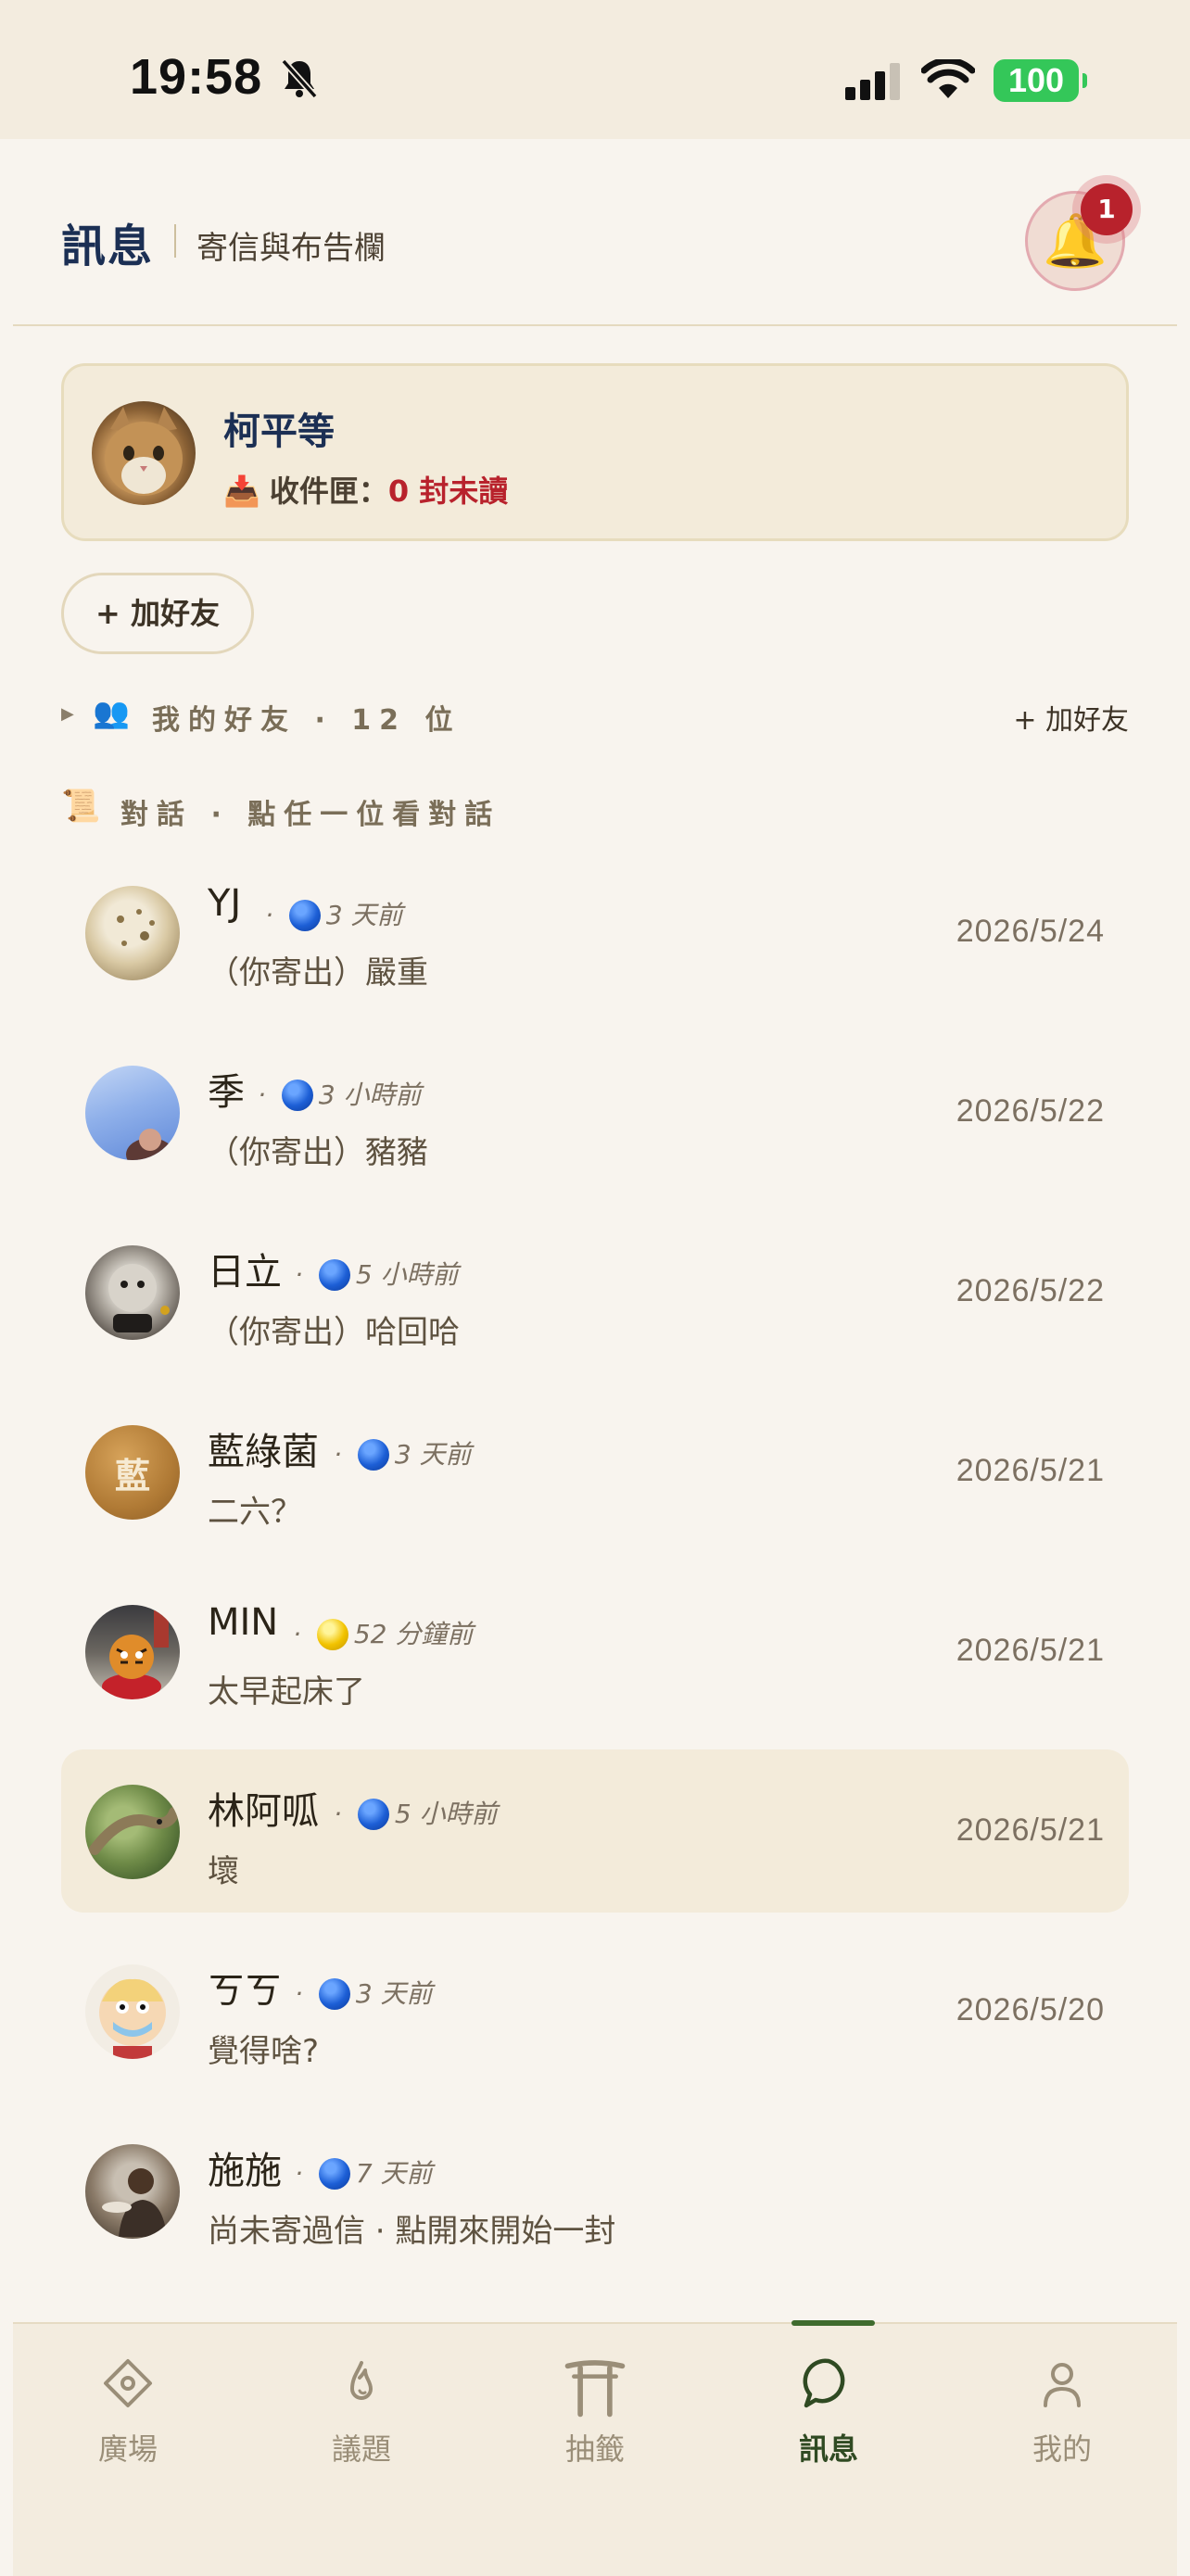 Image resolution: width=1190 pixels, height=2576 pixels. What do you see at coordinates (150, 1144) in the screenshot?
I see `sky-photo-icon` at bounding box center [150, 1144].